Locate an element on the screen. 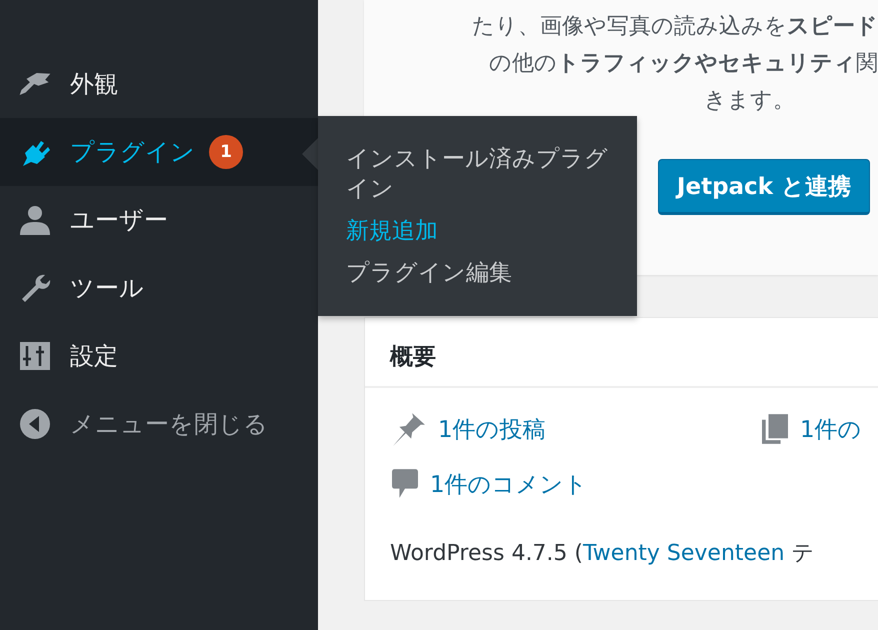 The image size is (878, 630). theme-link: Twenty Seventeen is located at coordinates (684, 553).